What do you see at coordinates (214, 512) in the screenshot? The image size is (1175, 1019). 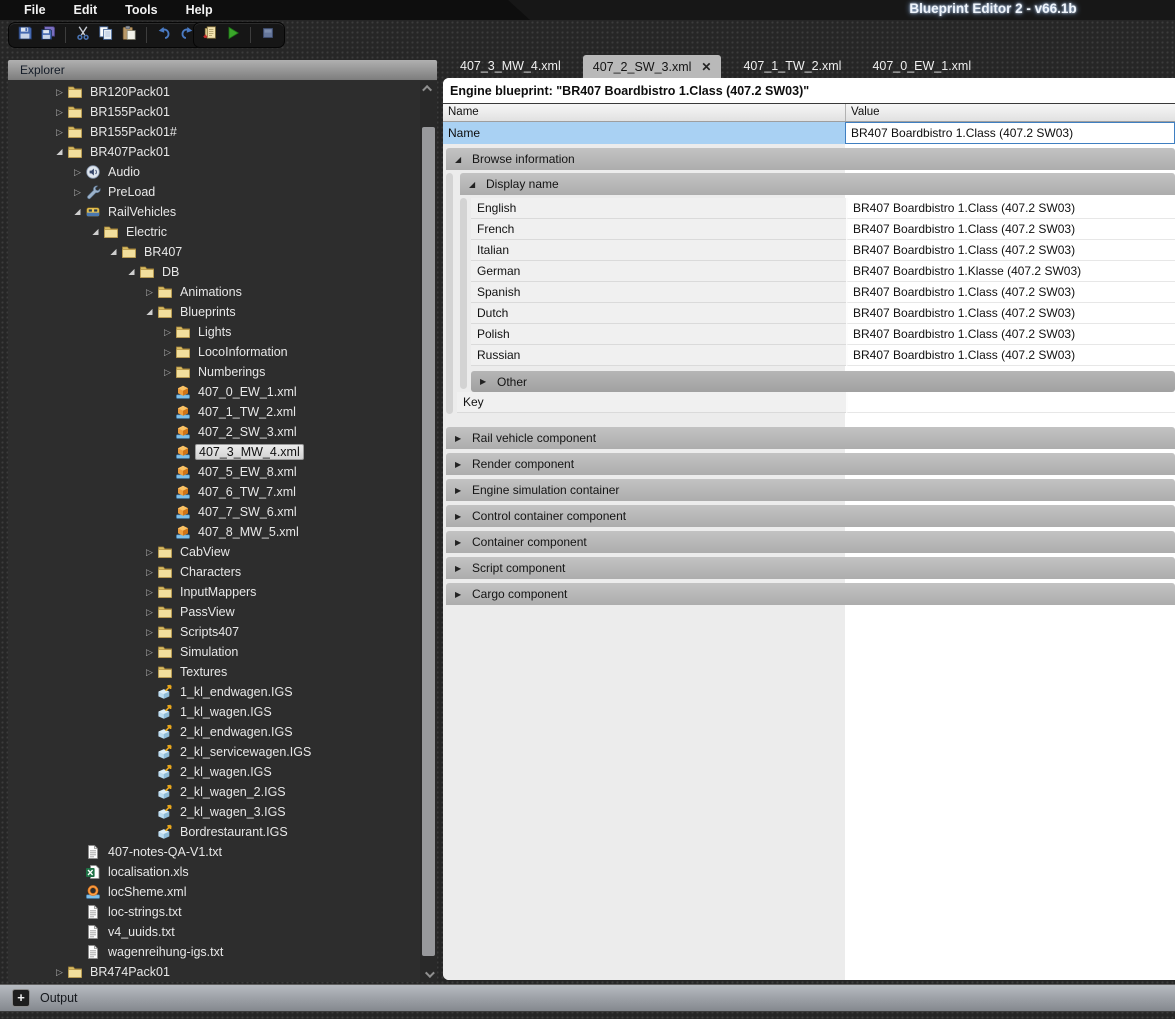 I see `tree-item: 407_7_SW_6.xml` at bounding box center [214, 512].